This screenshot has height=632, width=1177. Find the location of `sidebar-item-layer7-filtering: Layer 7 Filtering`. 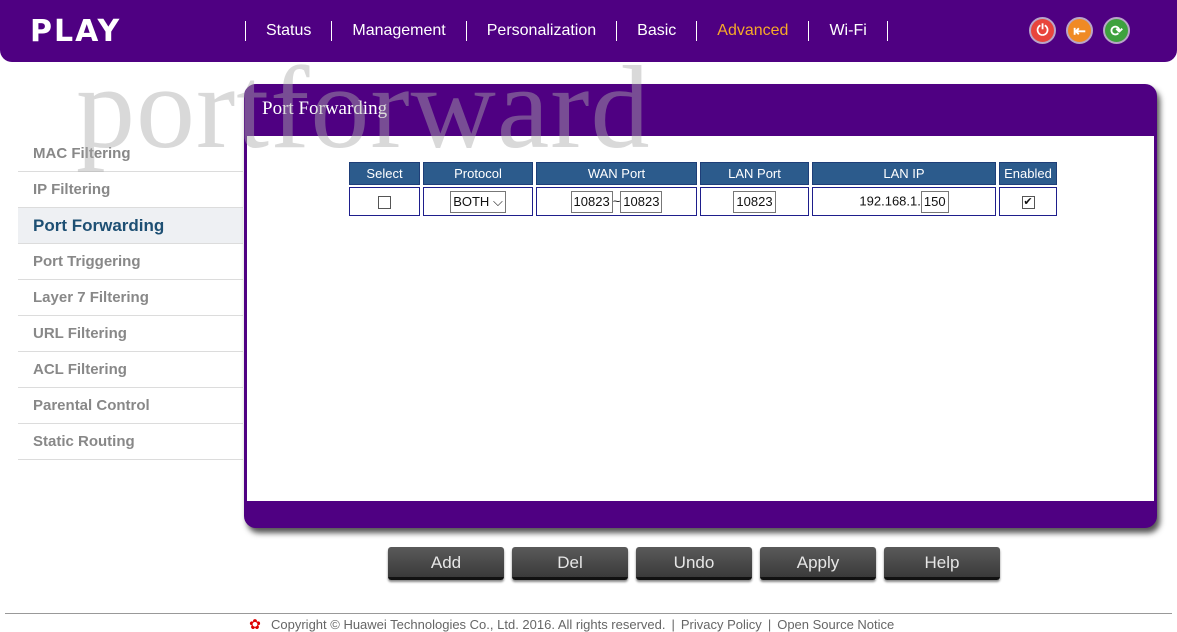

sidebar-item-layer7-filtering: Layer 7 Filtering is located at coordinates (130, 298).